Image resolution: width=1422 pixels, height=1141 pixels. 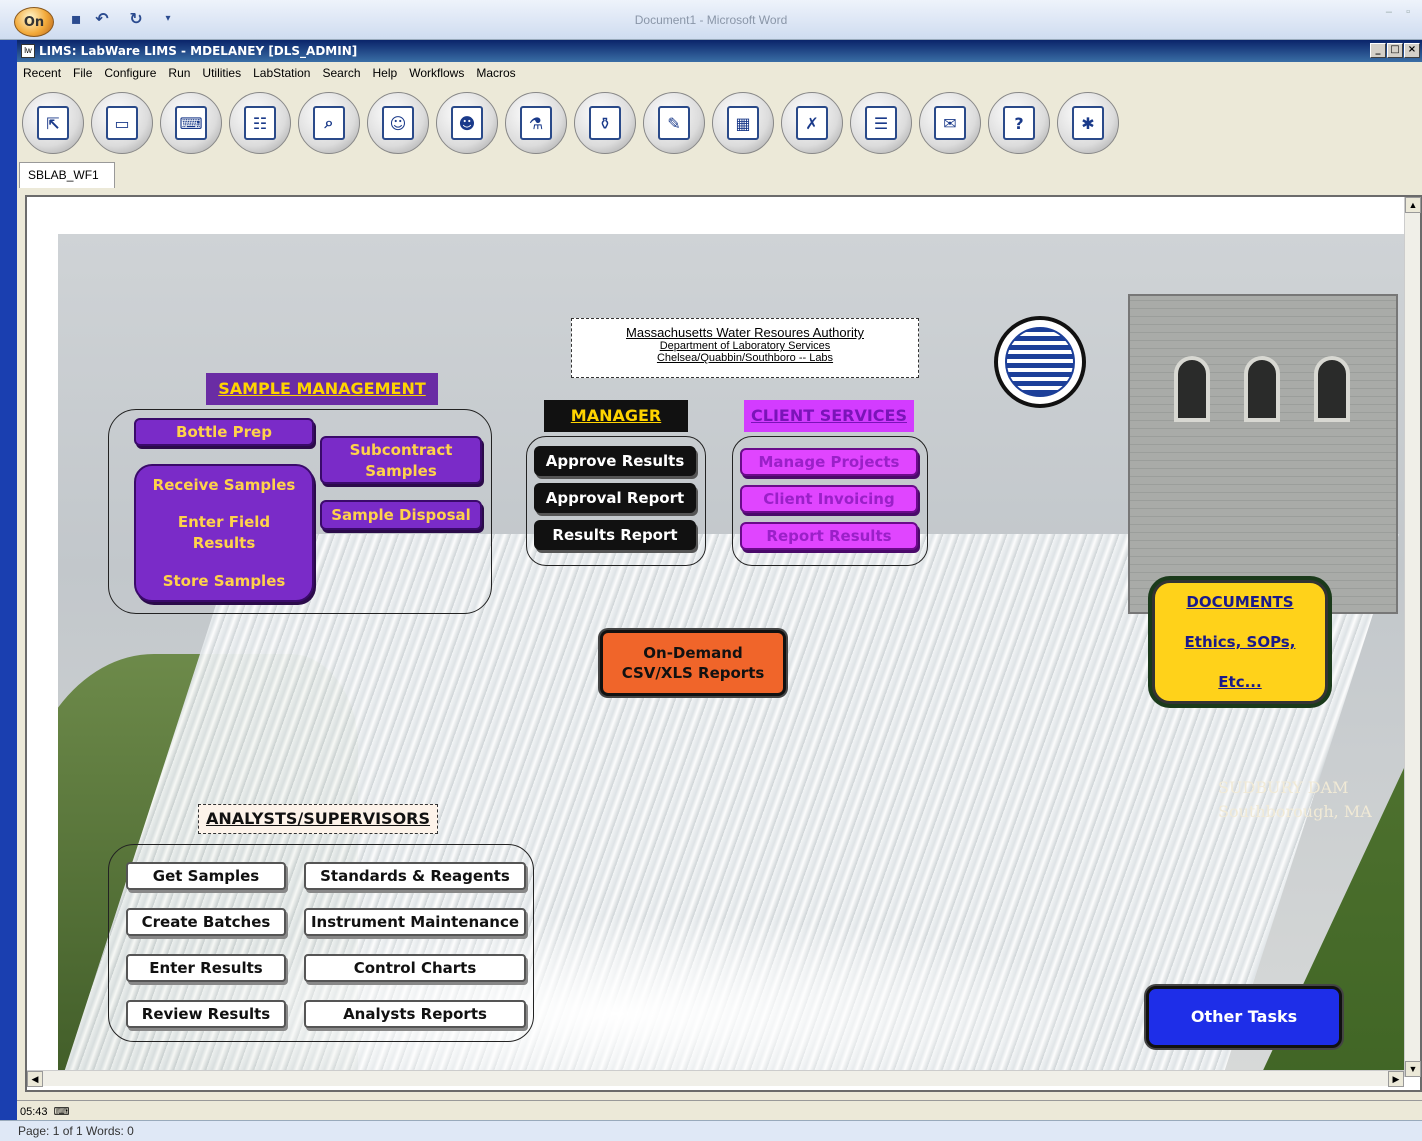 What do you see at coordinates (950, 123) in the screenshot?
I see `assign-user-icon: ✉` at bounding box center [950, 123].